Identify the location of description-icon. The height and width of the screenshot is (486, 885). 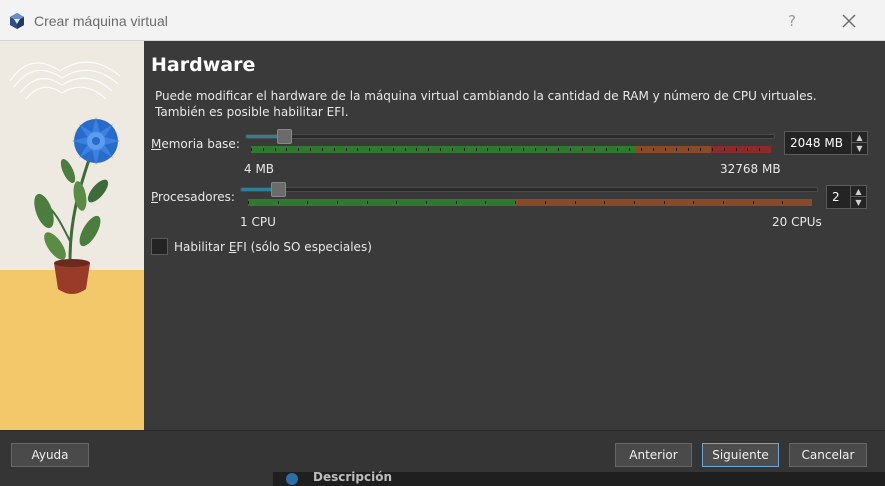
(292, 479).